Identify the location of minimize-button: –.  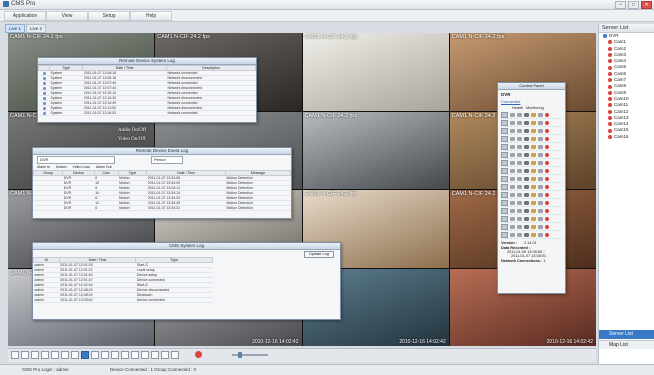
(620, 5).